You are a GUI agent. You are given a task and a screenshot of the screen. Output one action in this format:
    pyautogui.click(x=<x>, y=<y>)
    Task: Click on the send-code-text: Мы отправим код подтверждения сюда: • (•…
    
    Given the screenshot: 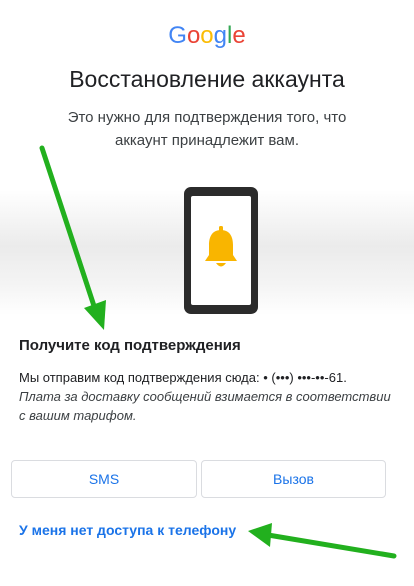 What is the action you would take?
    pyautogui.click(x=183, y=377)
    